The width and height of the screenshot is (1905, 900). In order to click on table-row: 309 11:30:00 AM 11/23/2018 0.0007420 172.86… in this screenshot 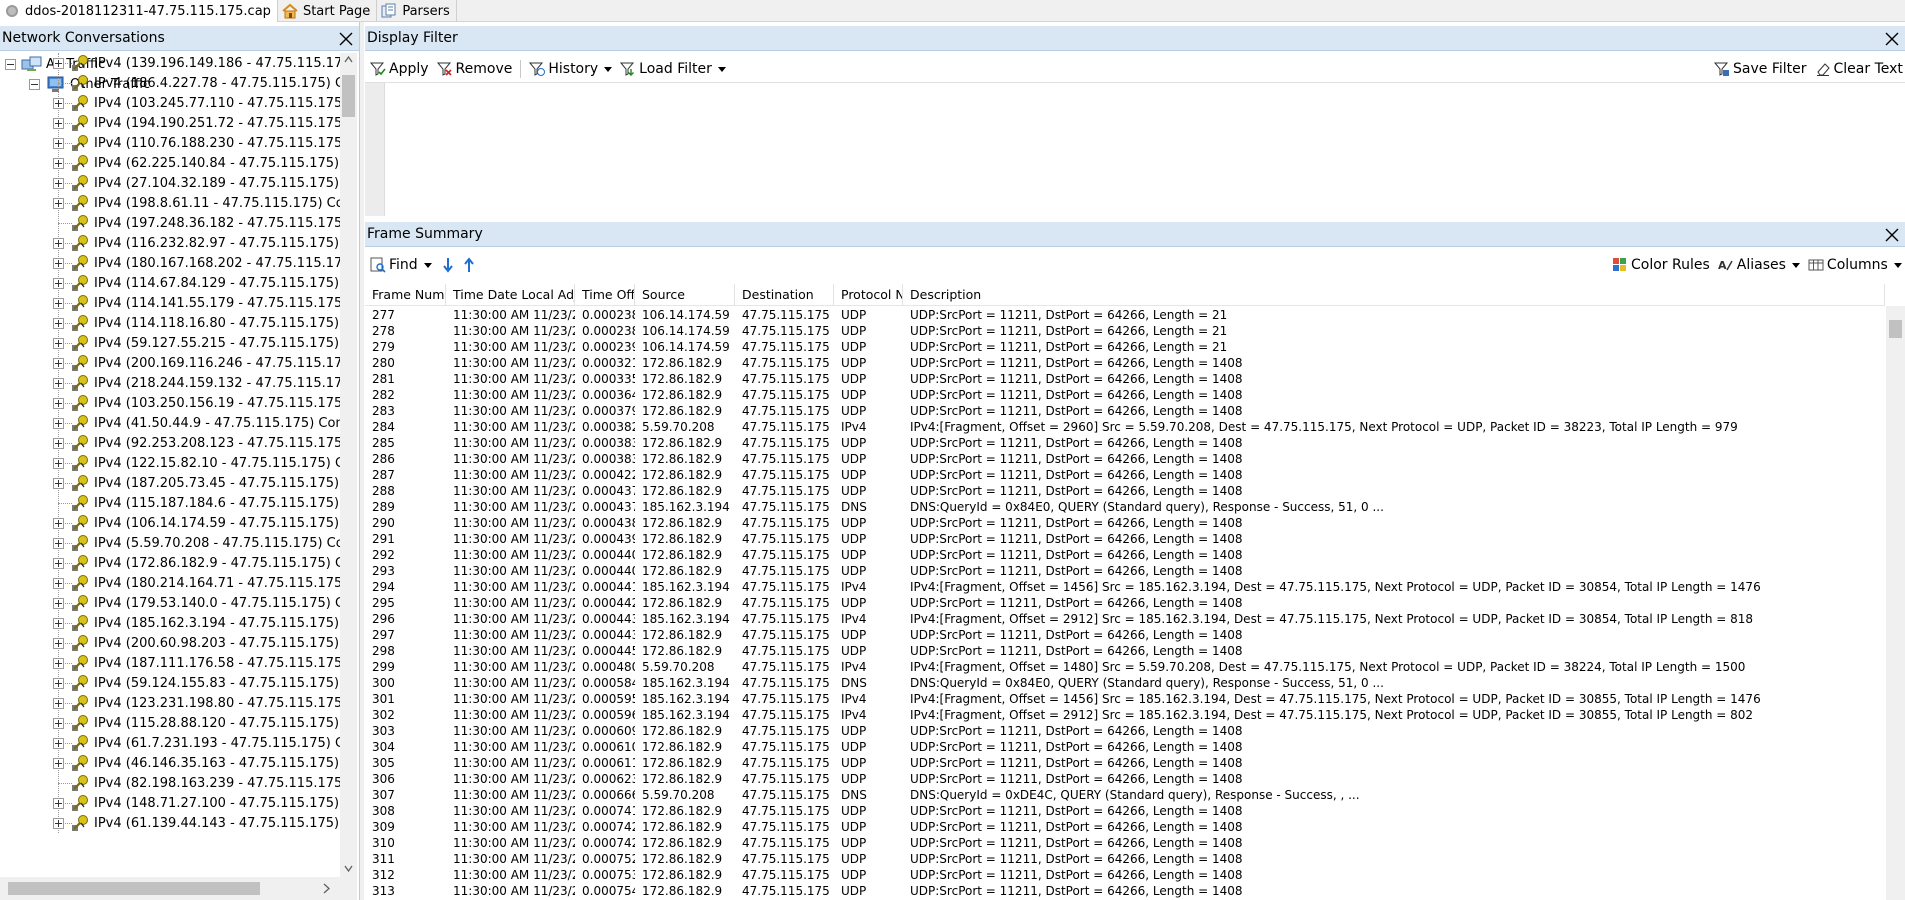, I will do `click(1125, 827)`.